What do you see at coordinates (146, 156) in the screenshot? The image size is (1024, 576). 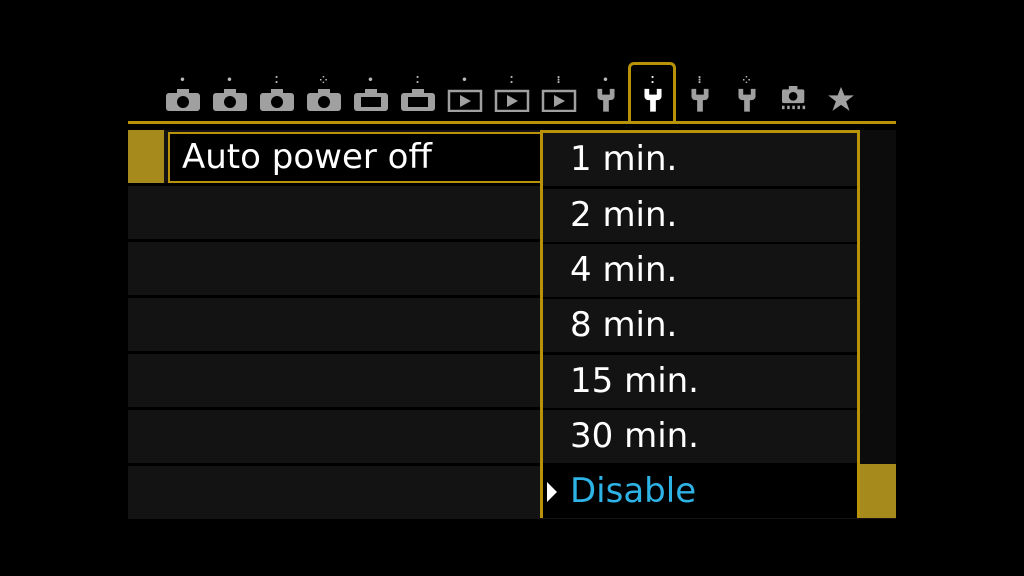 I see `selection-bar` at bounding box center [146, 156].